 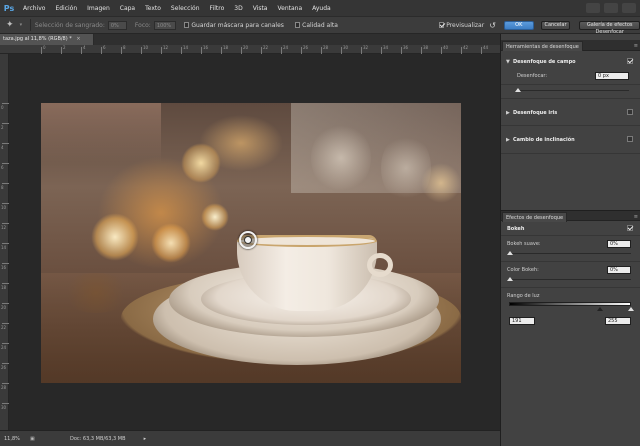 I want to click on light-range-label: Rango de luz, so click(x=523, y=296).